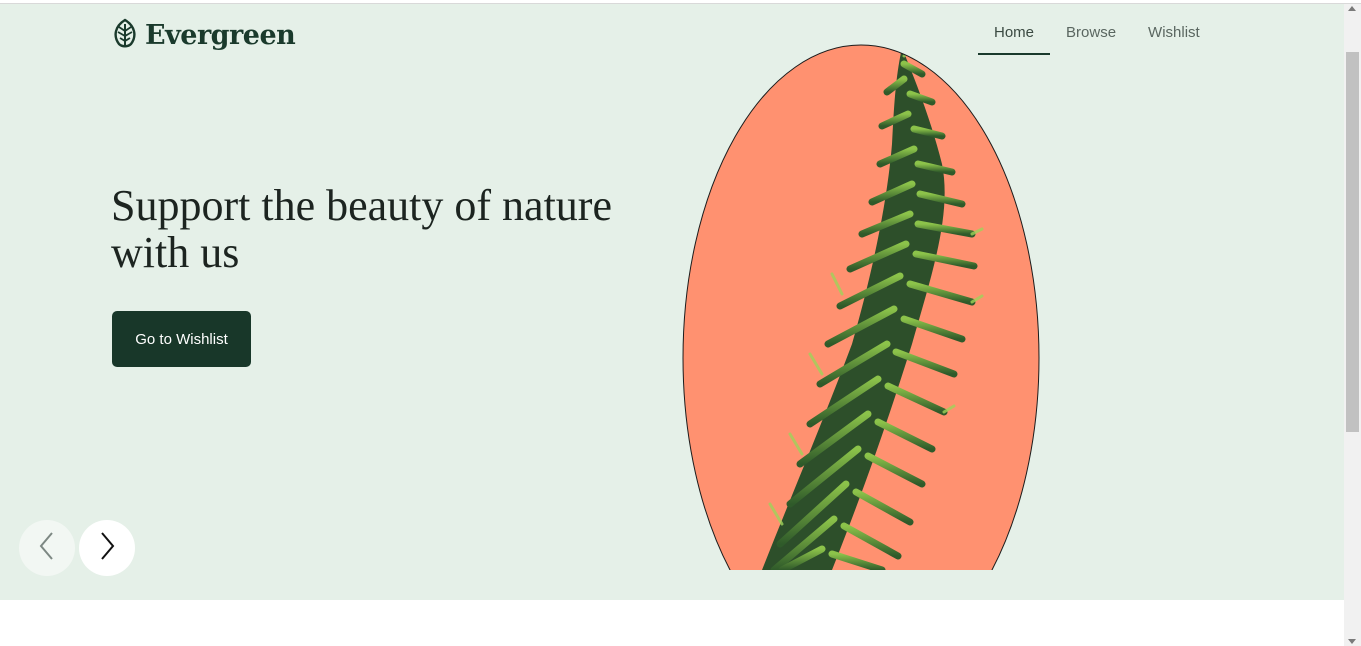 The width and height of the screenshot is (1361, 646). Describe the element at coordinates (1091, 34) in the screenshot. I see `nav-browse: Browse` at that location.